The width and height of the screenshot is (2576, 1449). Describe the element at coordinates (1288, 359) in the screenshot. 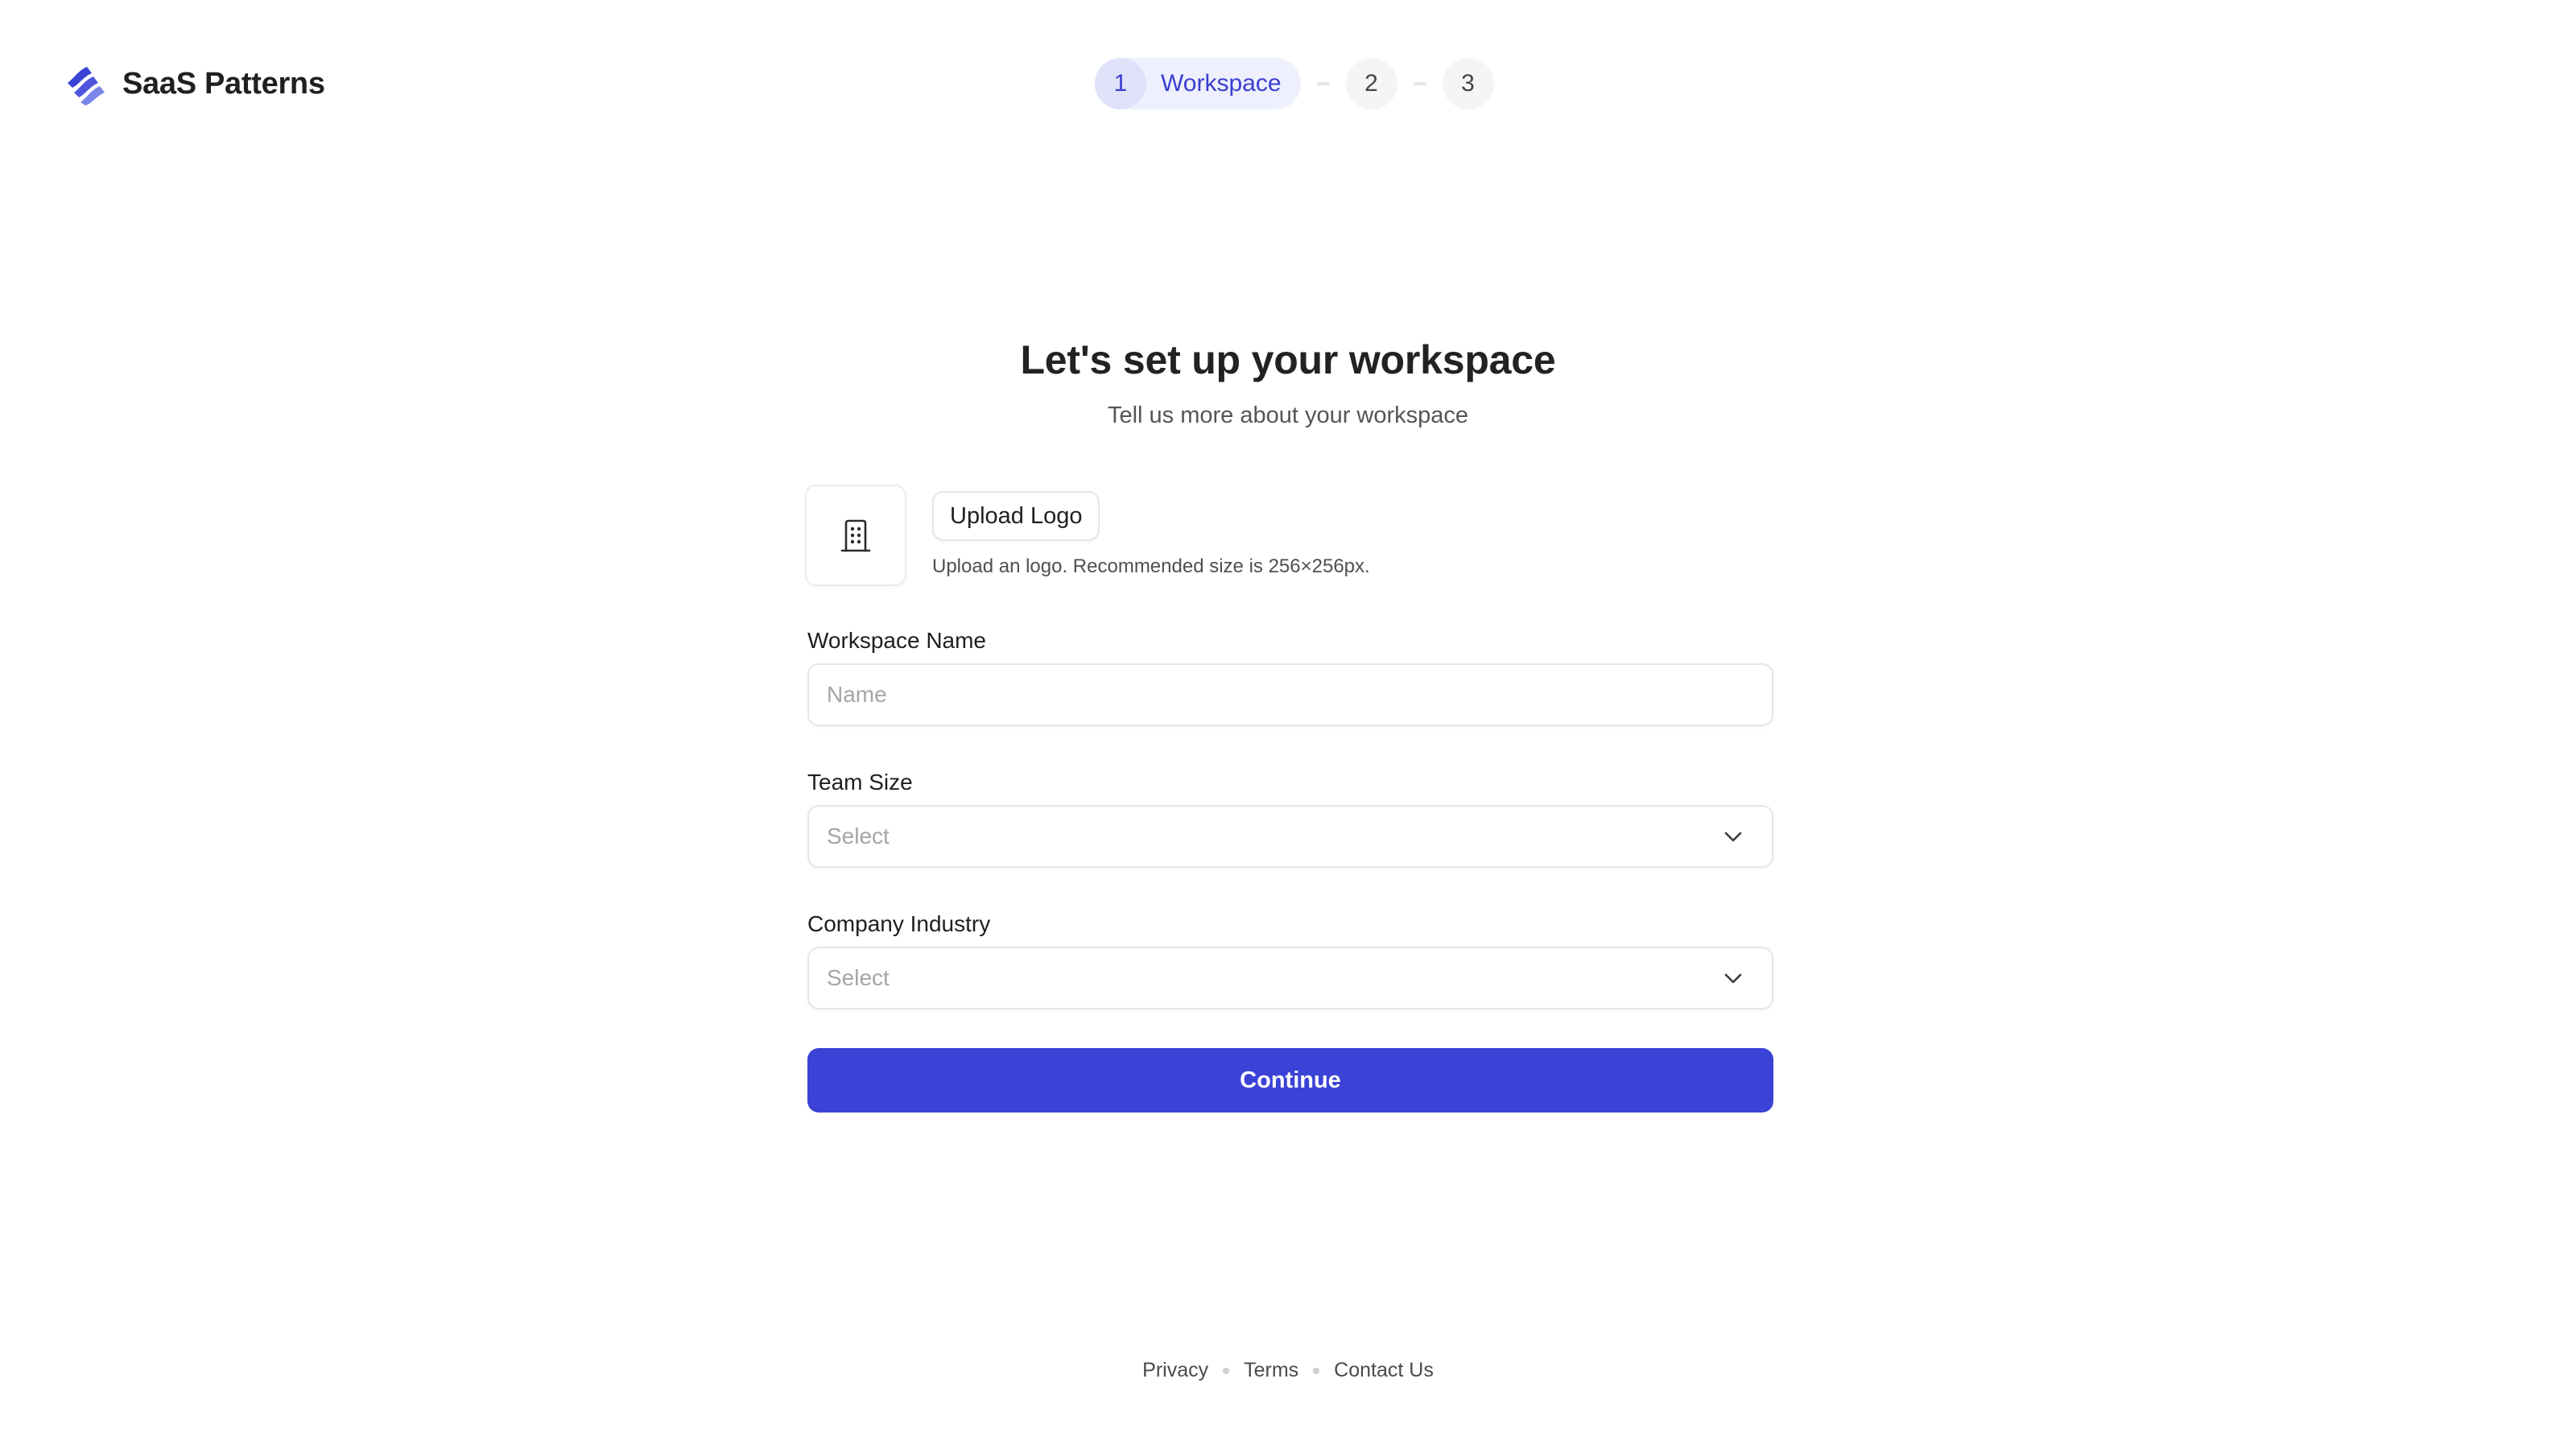

I see `page-title: Let's set up your workspace` at that location.